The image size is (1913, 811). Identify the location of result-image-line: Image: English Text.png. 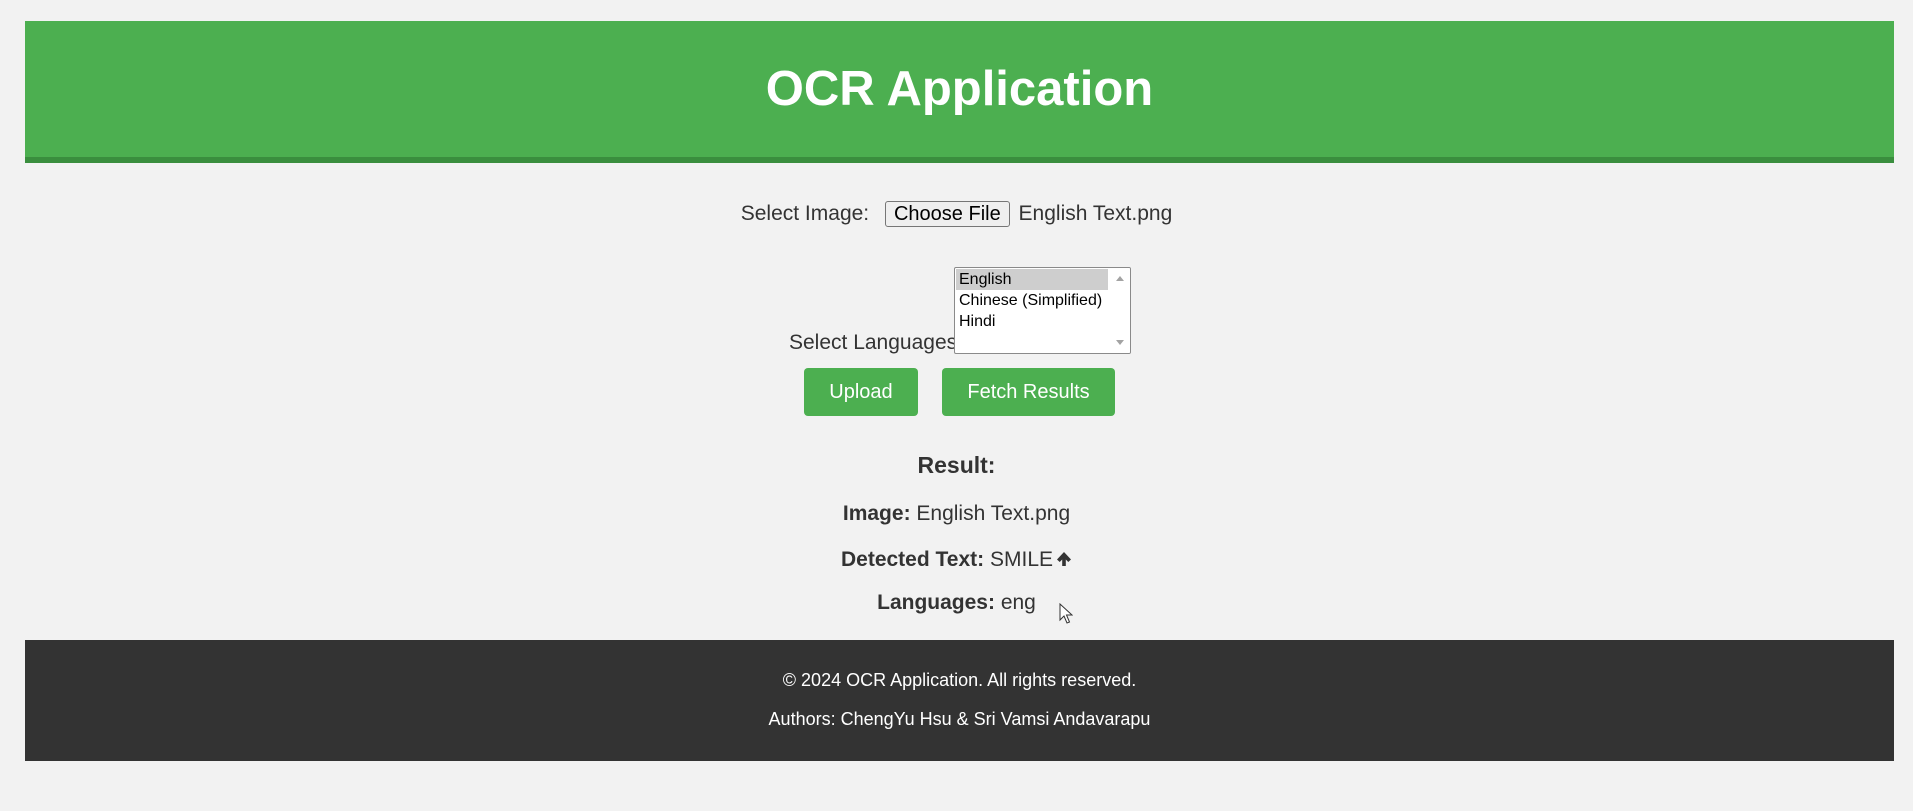
(956, 514).